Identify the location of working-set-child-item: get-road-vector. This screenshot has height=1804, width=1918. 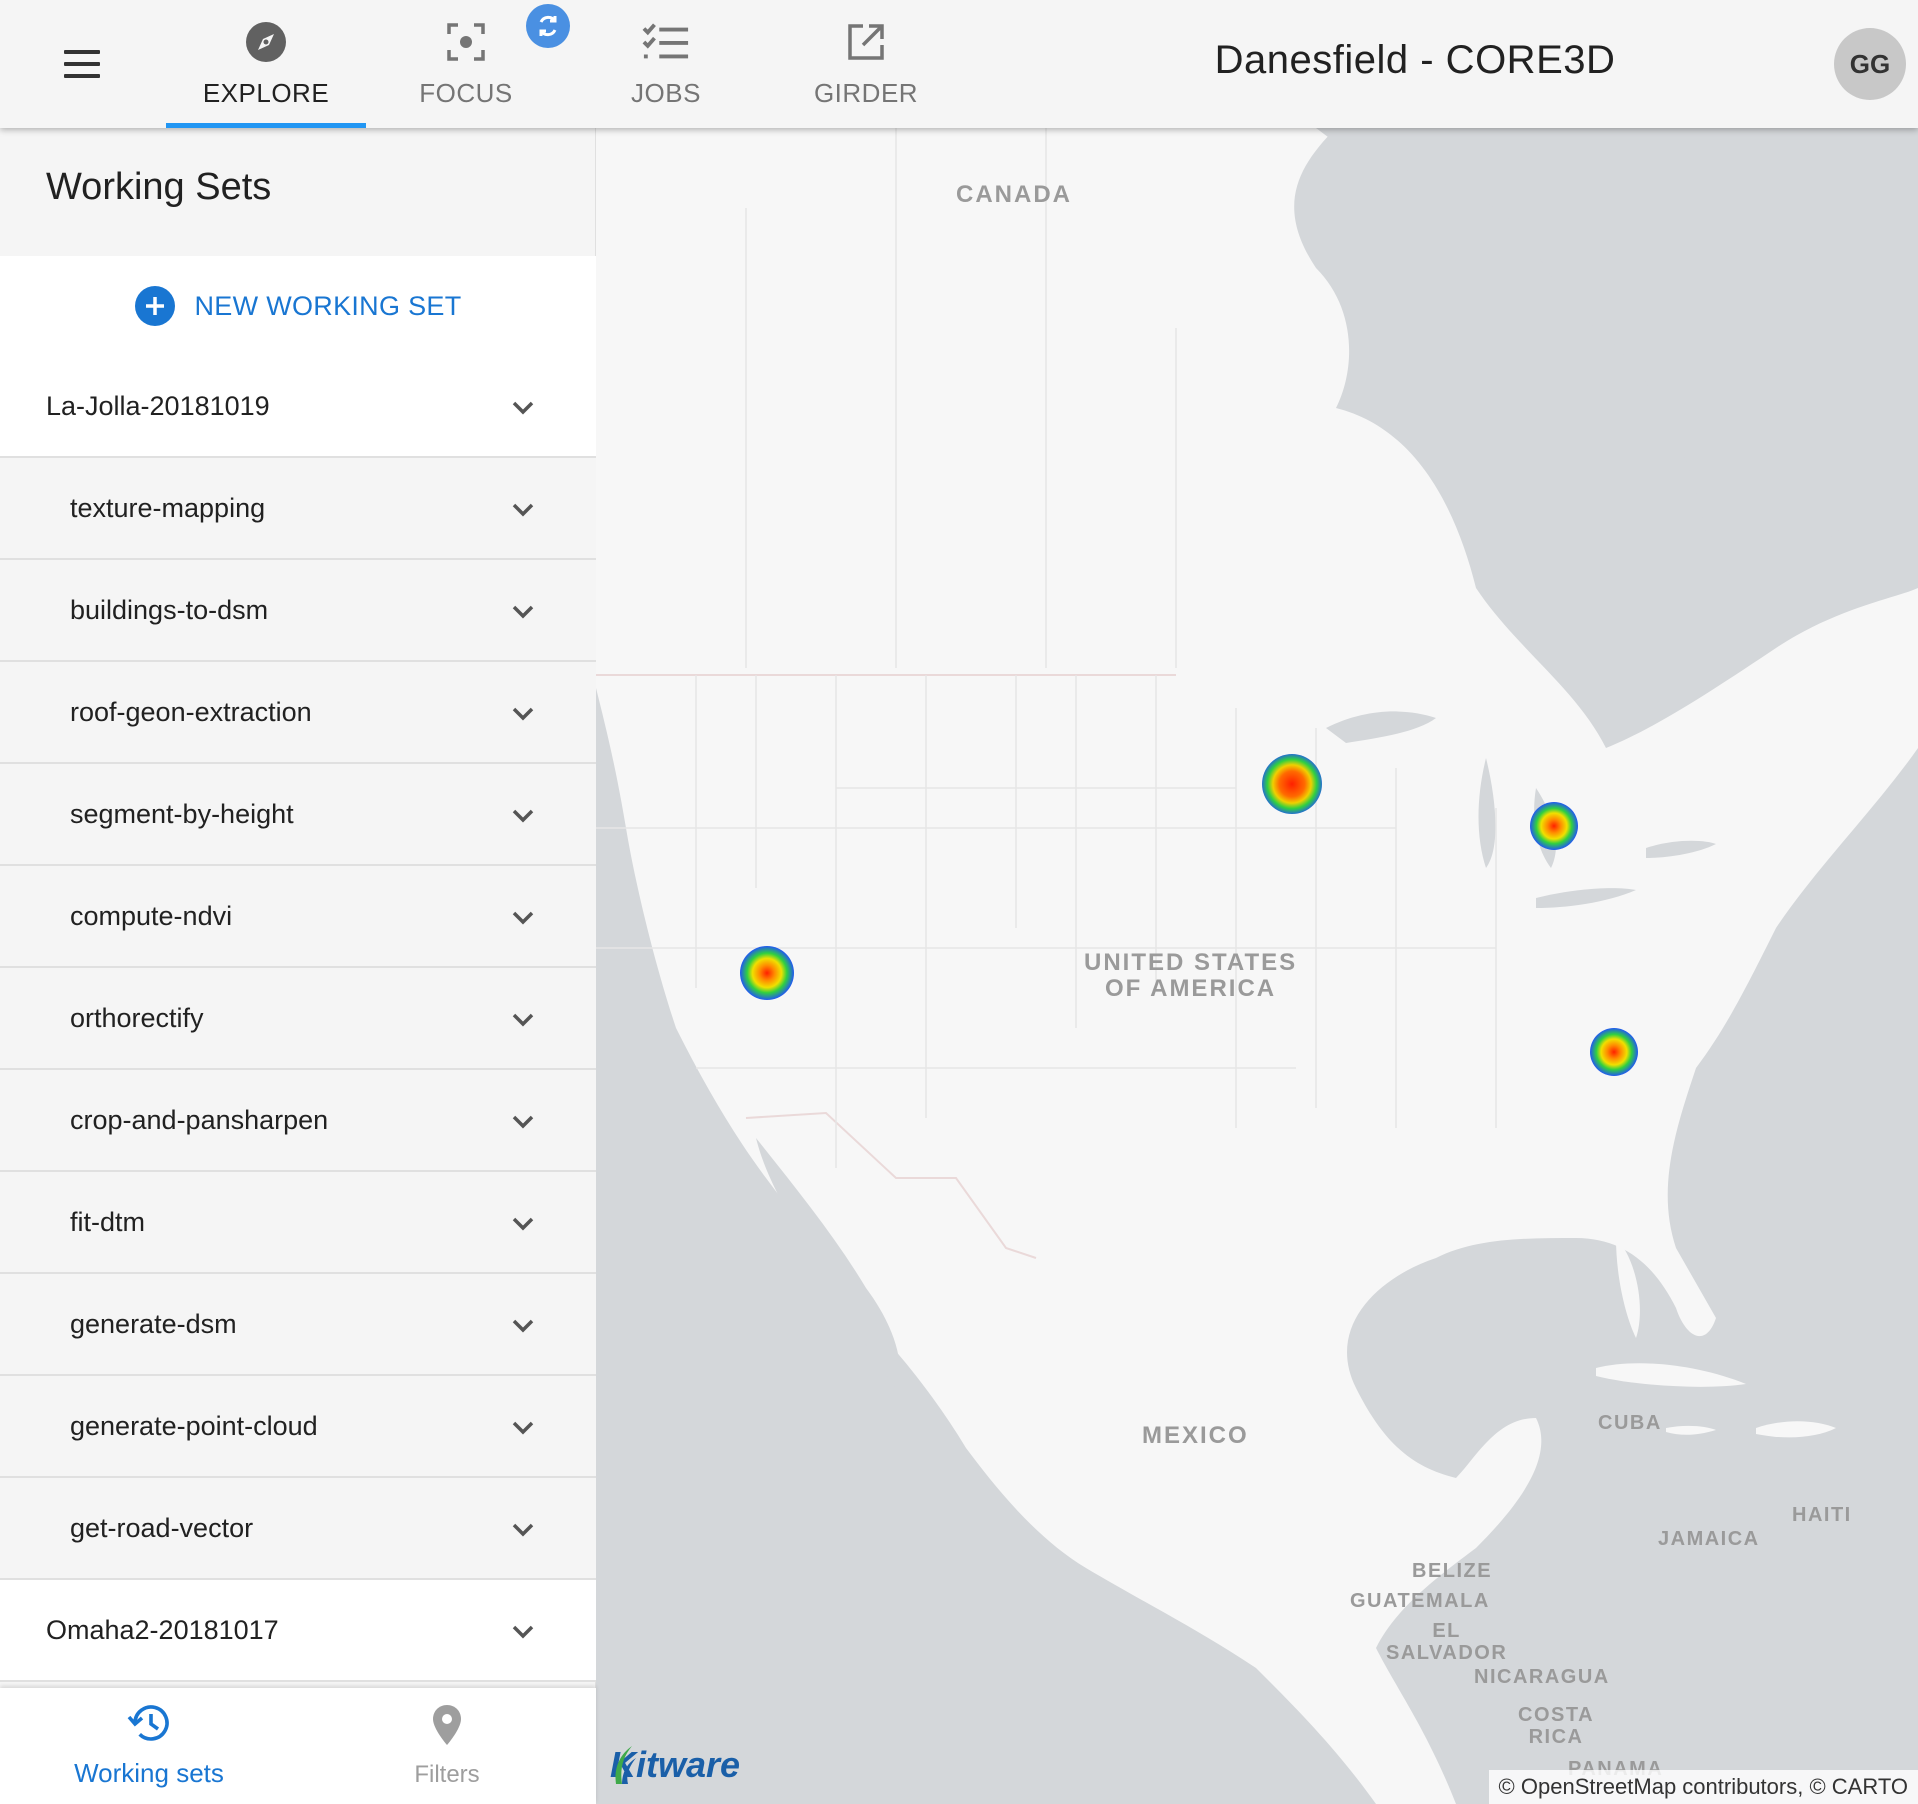
(298, 1529).